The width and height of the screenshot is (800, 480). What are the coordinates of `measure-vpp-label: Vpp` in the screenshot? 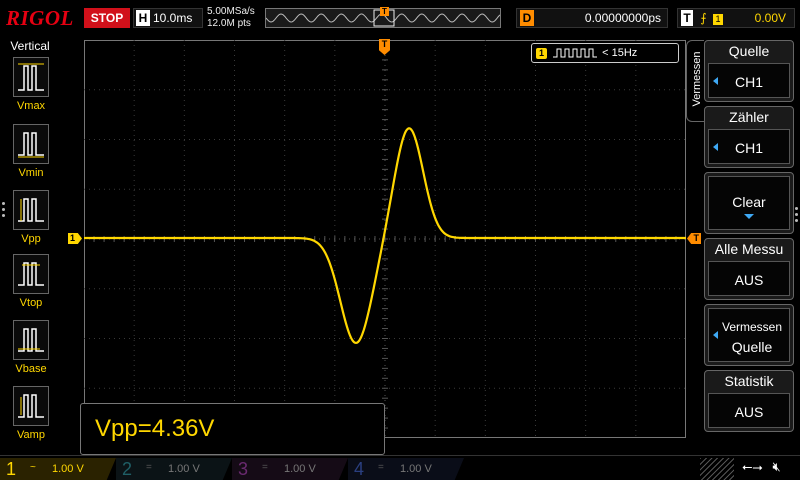 It's located at (31, 239).